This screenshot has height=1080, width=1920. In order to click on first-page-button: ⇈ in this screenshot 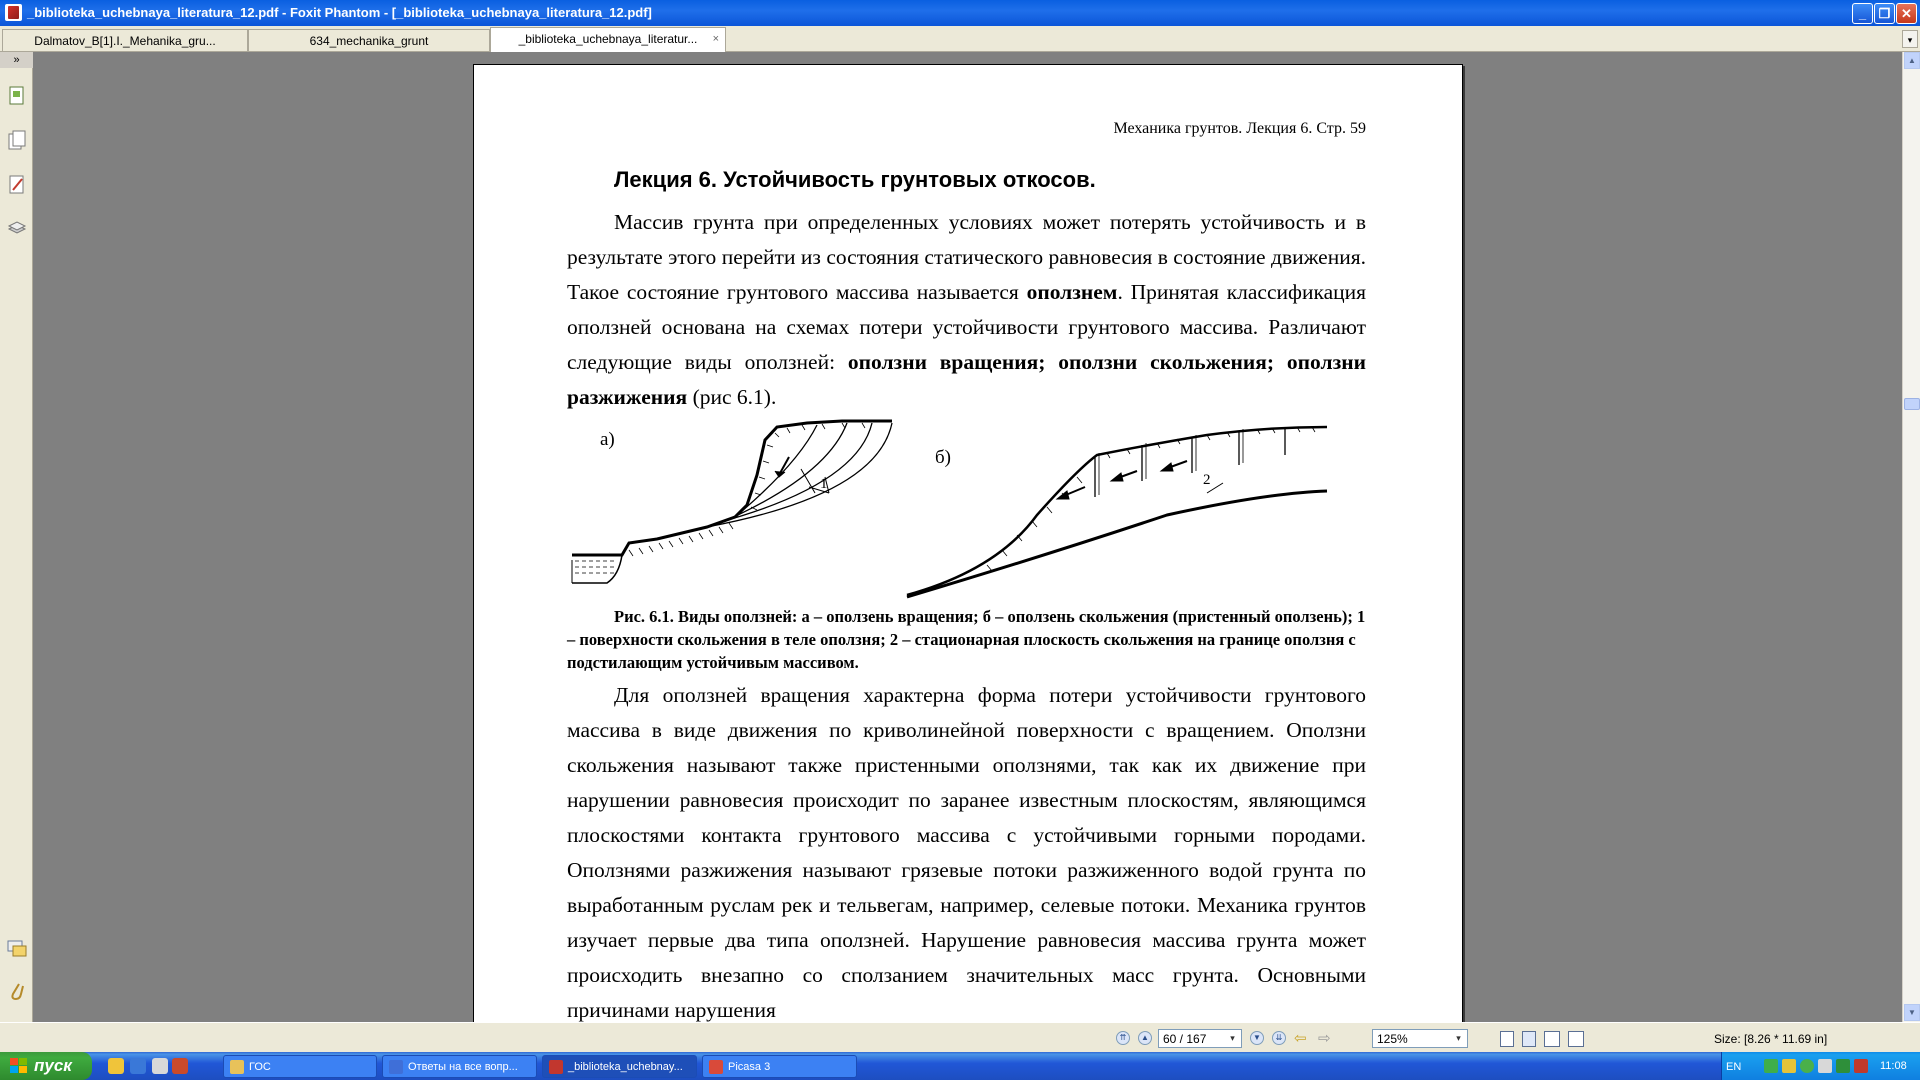, I will do `click(1123, 1038)`.